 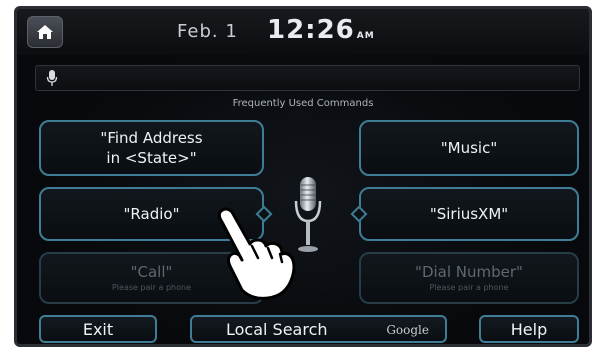 I want to click on command-label: "Call", so click(x=151, y=272).